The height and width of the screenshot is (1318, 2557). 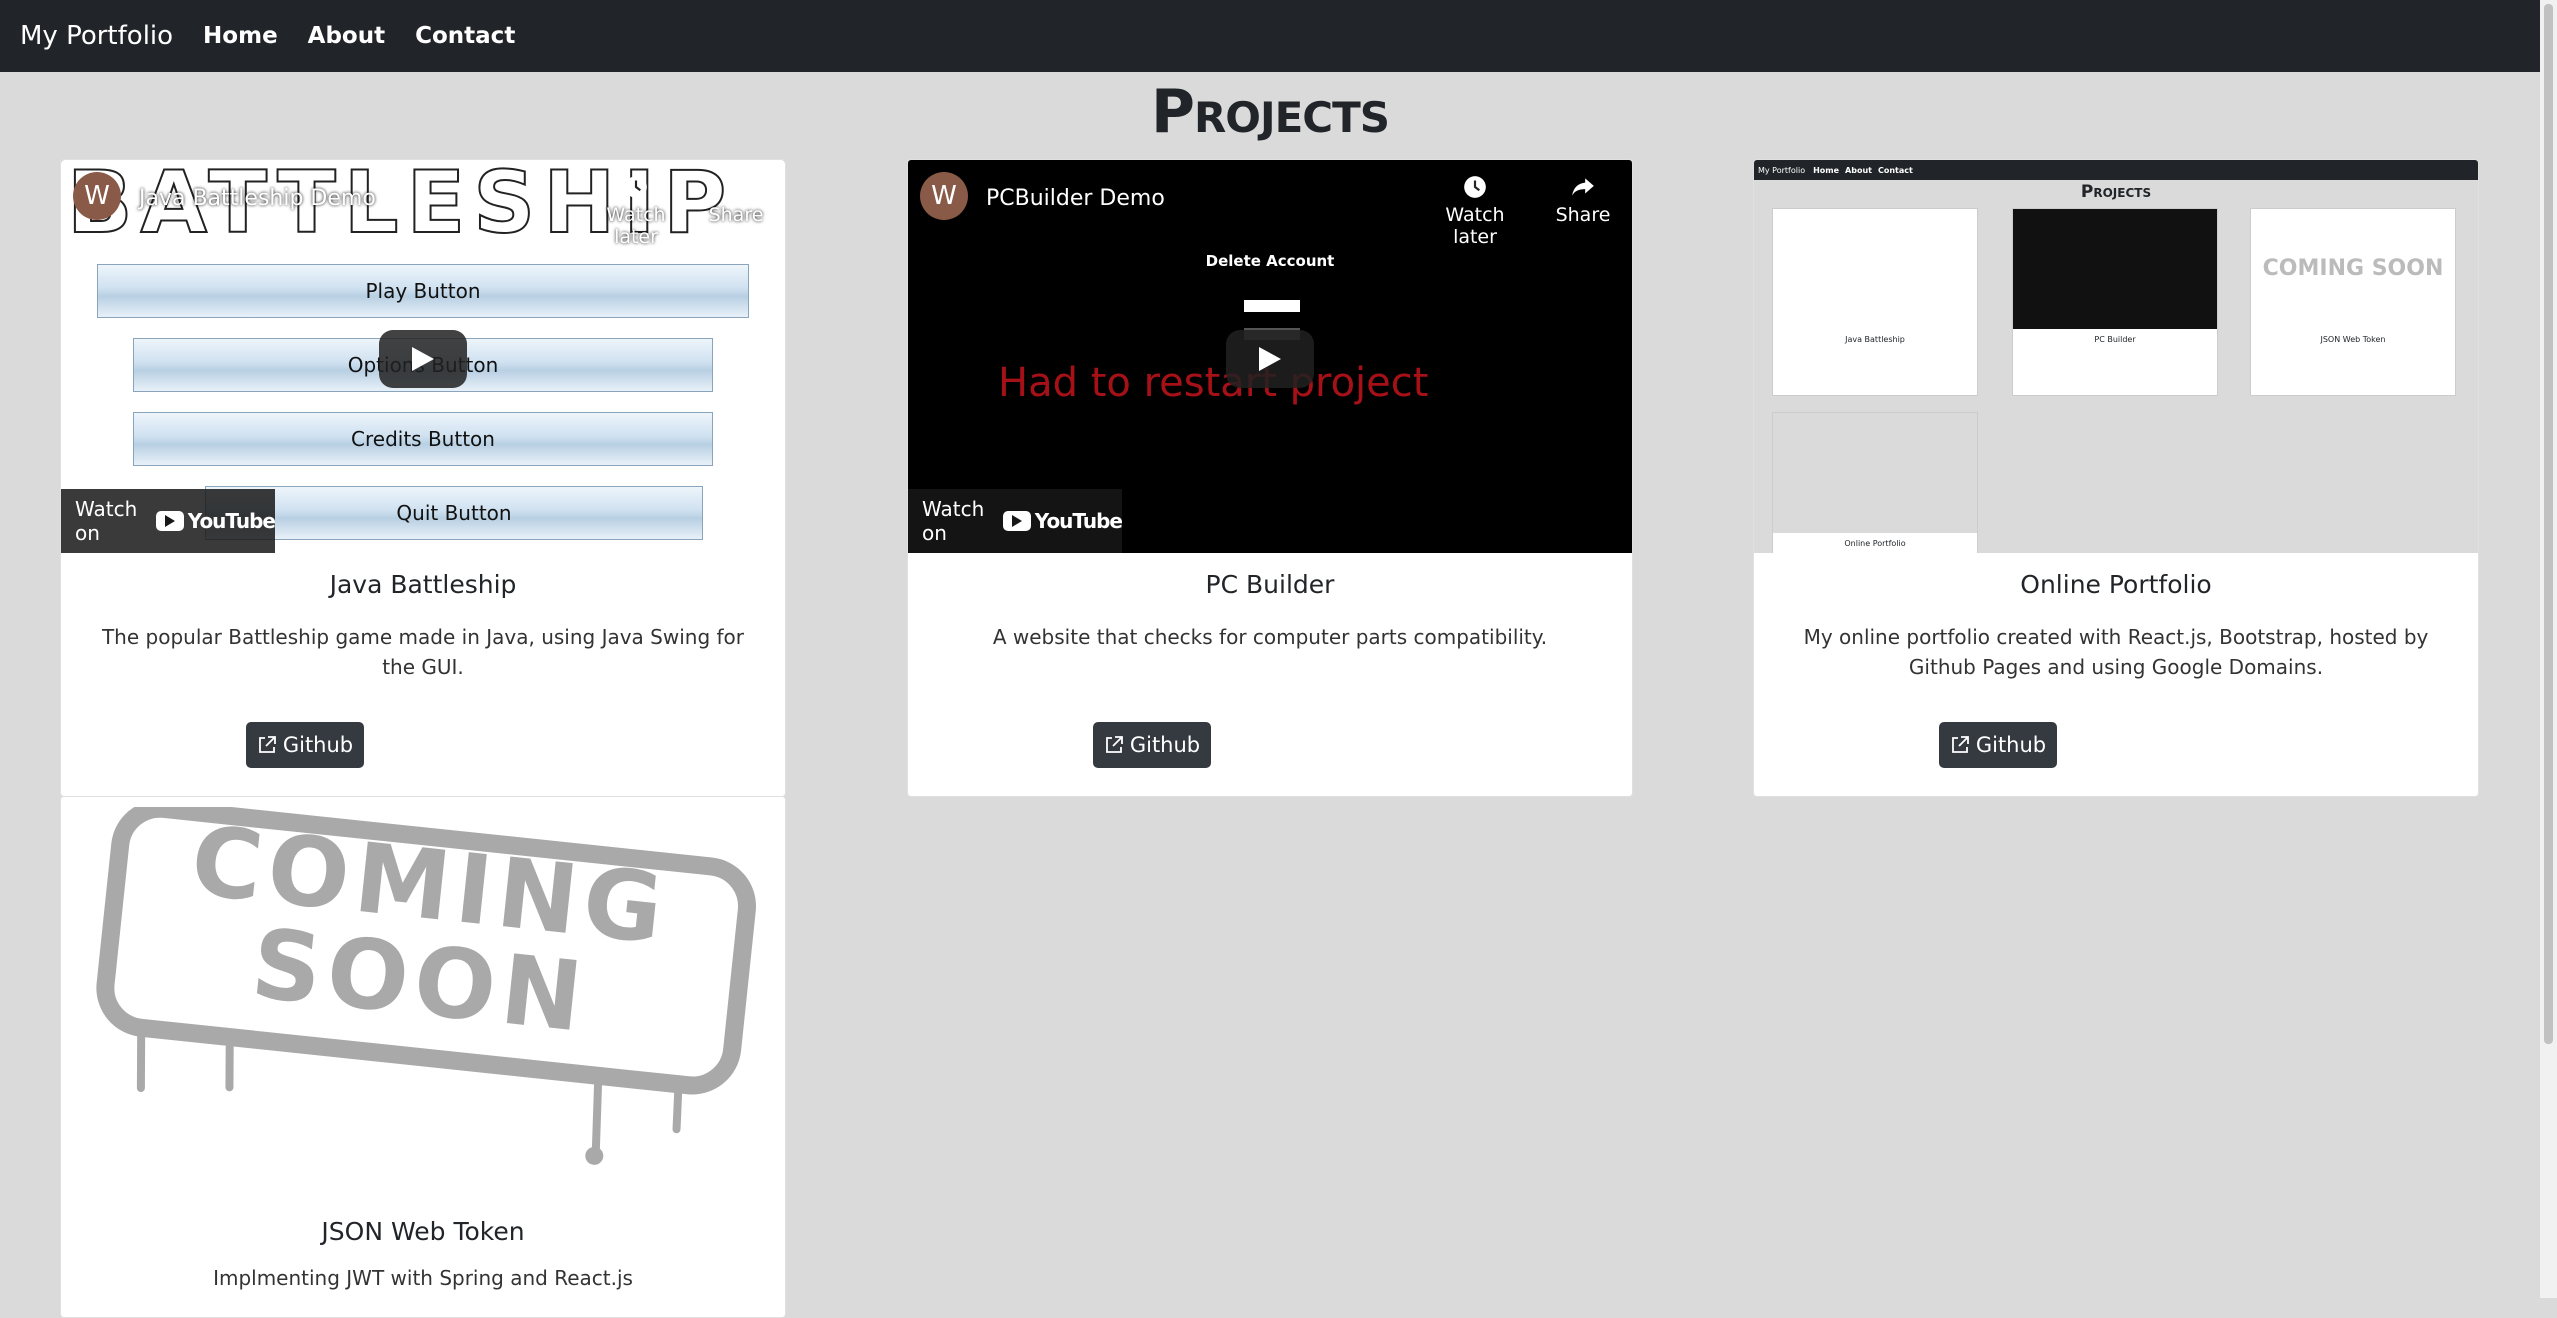 What do you see at coordinates (423, 993) in the screenshot?
I see `coming-soon-image: COMING SOON` at bounding box center [423, 993].